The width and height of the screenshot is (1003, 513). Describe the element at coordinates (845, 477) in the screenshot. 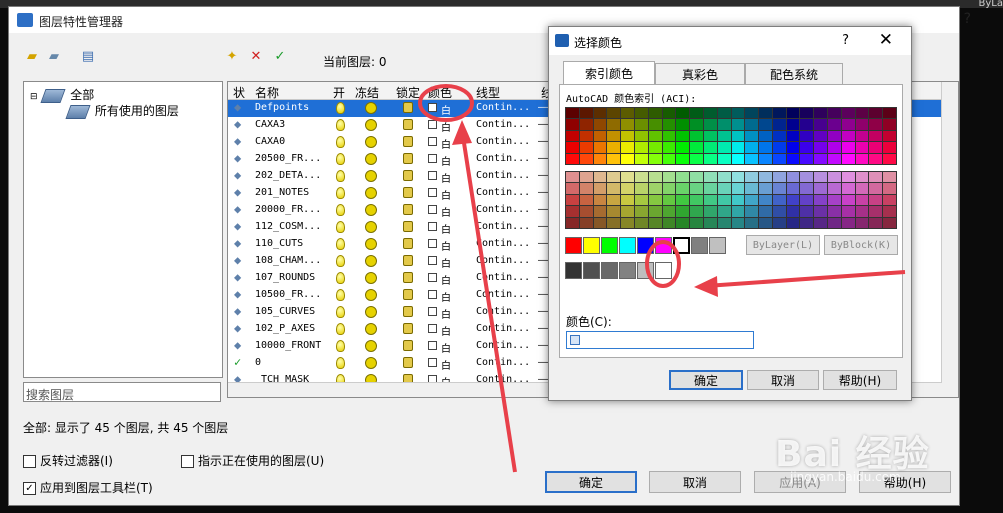

I see `watermark-url: jingyan.baidu.com` at that location.